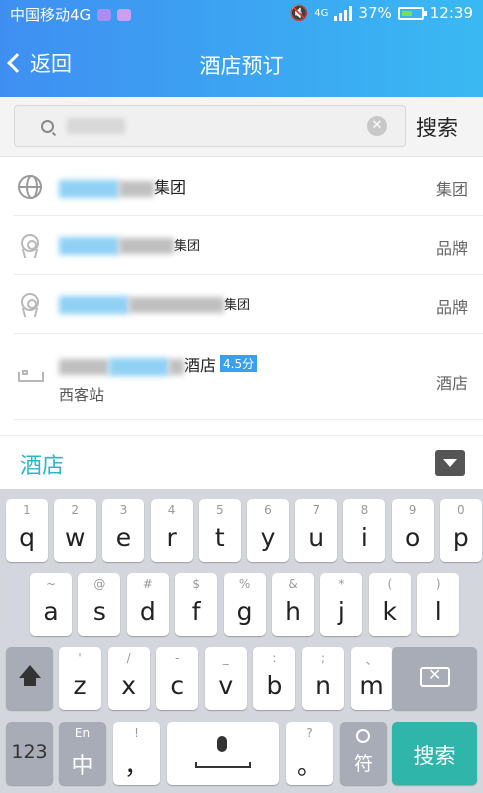 This screenshot has width=483, height=793. I want to click on key-e: 3e, so click(123, 530).